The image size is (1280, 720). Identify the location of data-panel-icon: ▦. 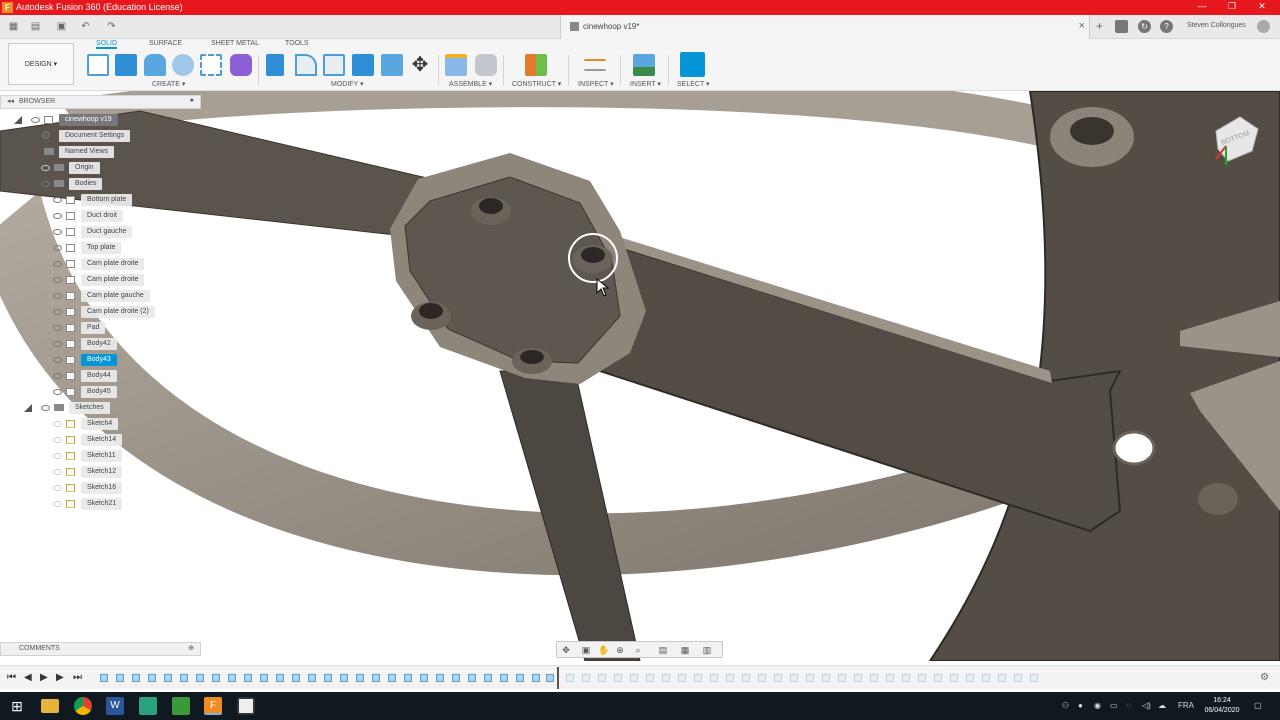
(13, 26).